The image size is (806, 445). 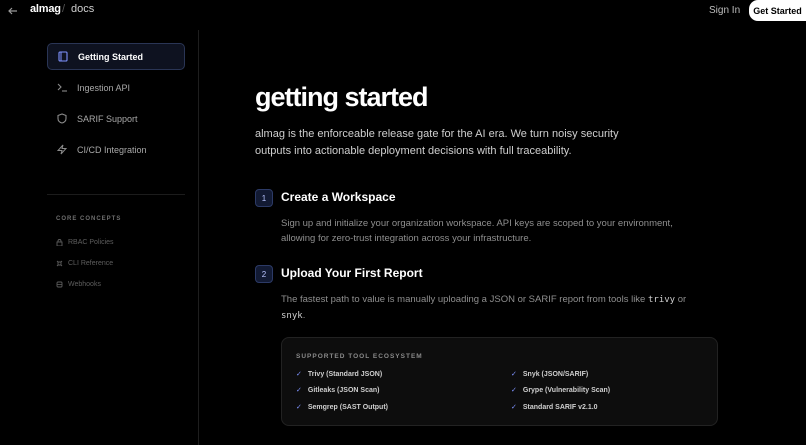 I want to click on concept-rbac-policies: RBAC Policies, so click(x=85, y=242).